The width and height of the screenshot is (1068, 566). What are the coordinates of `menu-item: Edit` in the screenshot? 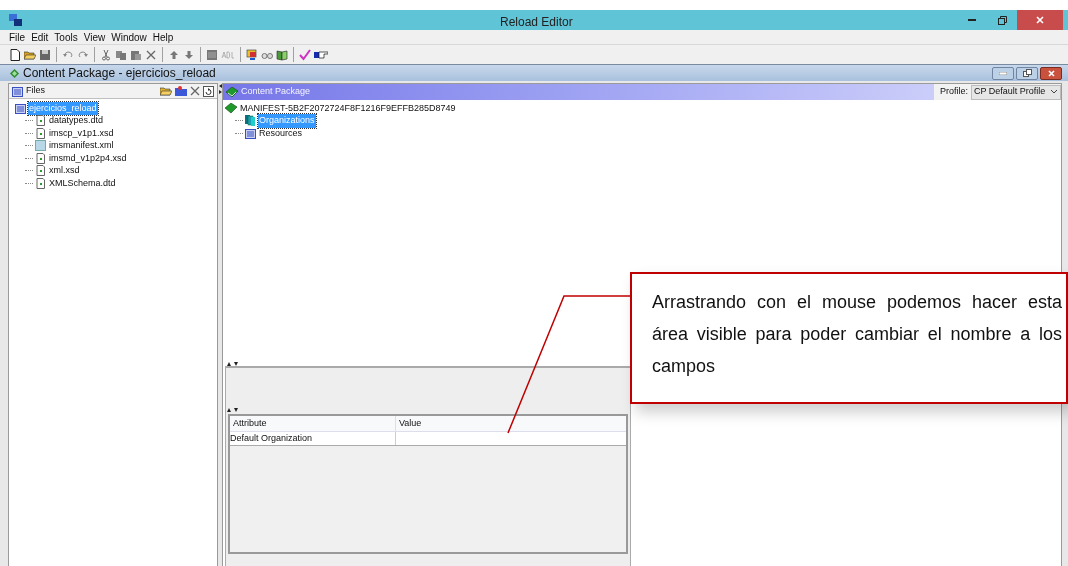 It's located at (40, 37).